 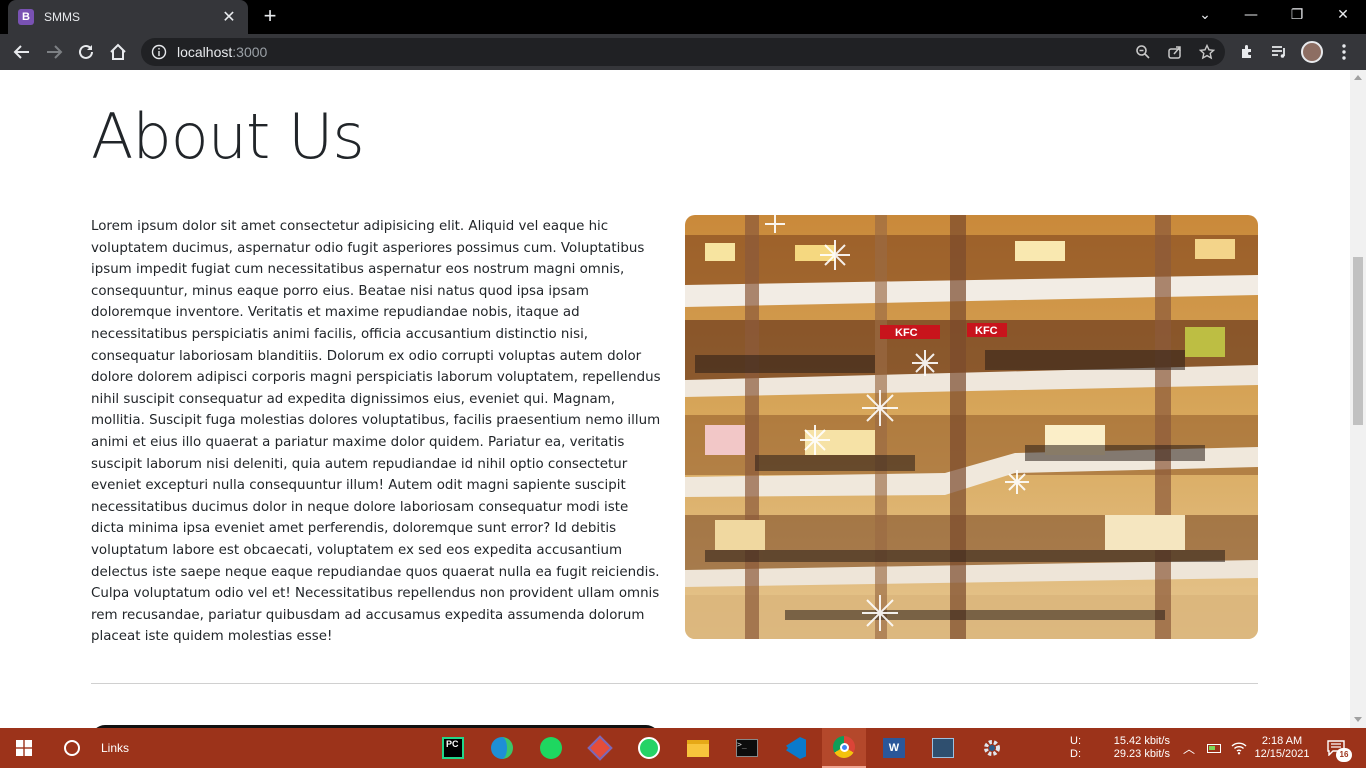 I want to click on tab-title: SMMS, so click(x=62, y=17).